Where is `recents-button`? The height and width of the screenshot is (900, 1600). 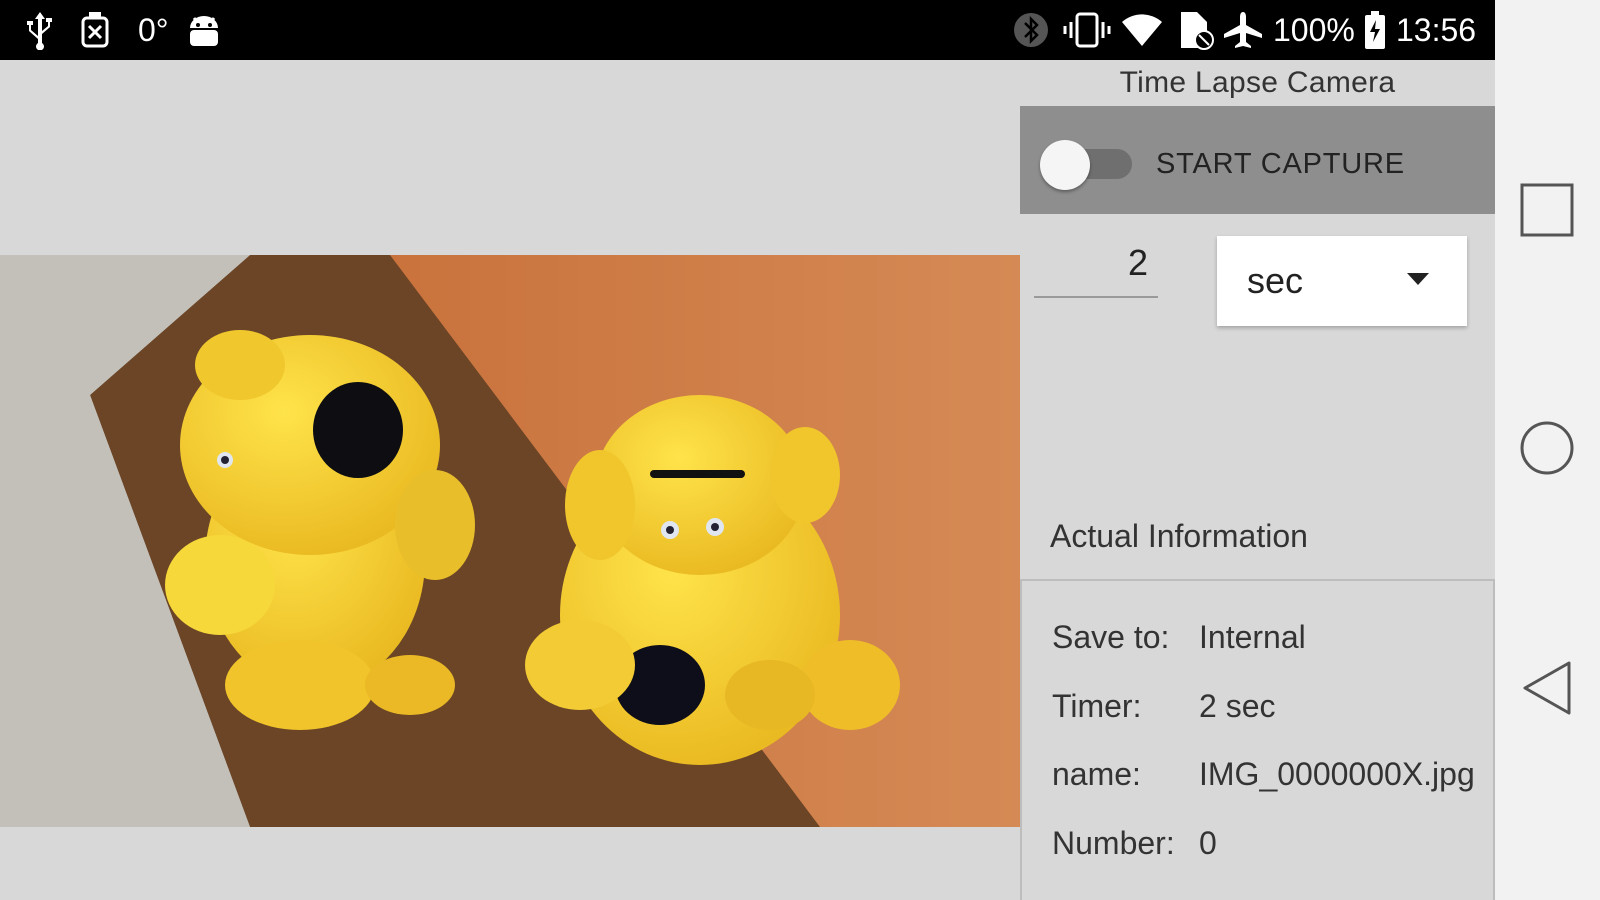
recents-button is located at coordinates (1547, 212).